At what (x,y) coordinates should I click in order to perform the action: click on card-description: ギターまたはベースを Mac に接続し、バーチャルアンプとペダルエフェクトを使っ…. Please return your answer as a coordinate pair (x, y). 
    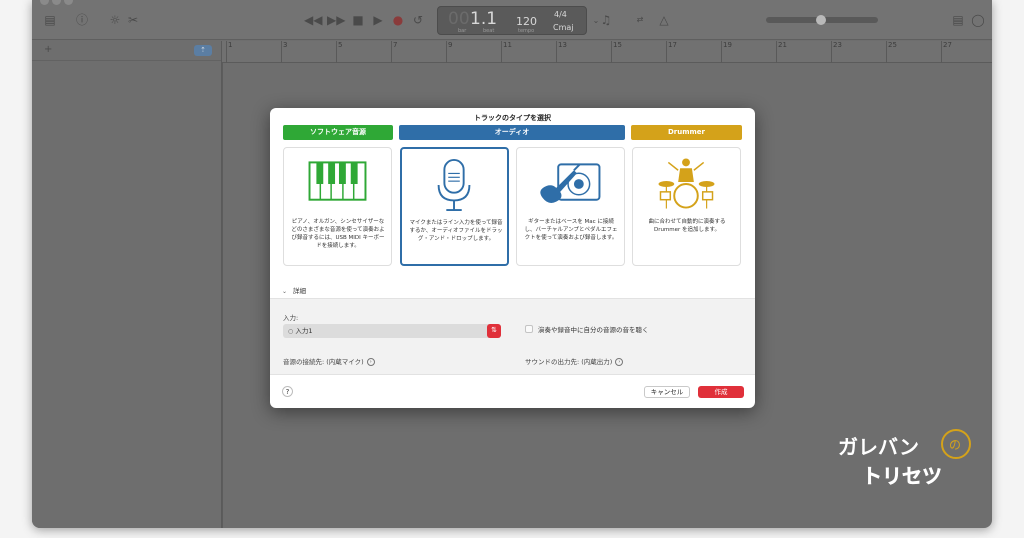
    Looking at the image, I should click on (571, 230).